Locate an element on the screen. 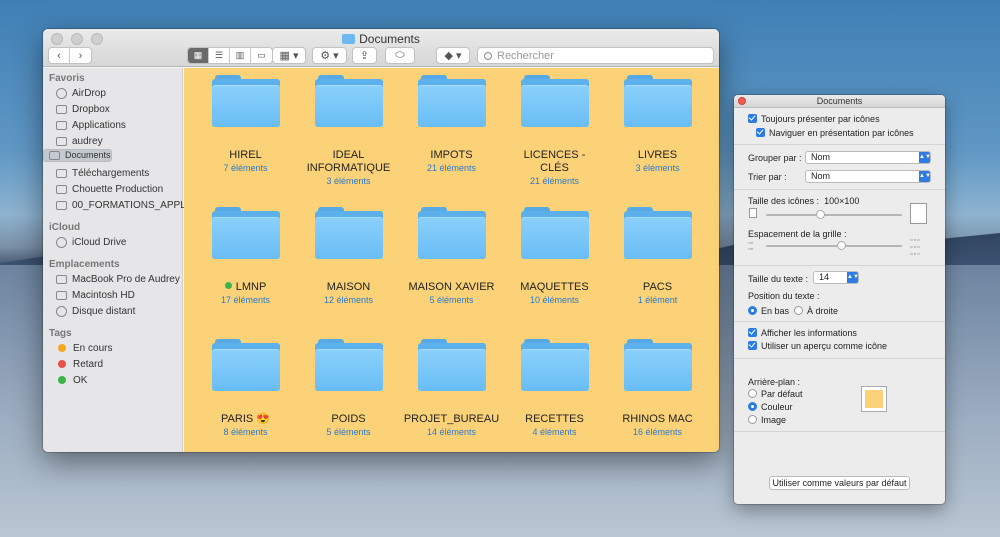  folder-item: MAQUETTES 10 éléments is located at coordinates (554, 256).